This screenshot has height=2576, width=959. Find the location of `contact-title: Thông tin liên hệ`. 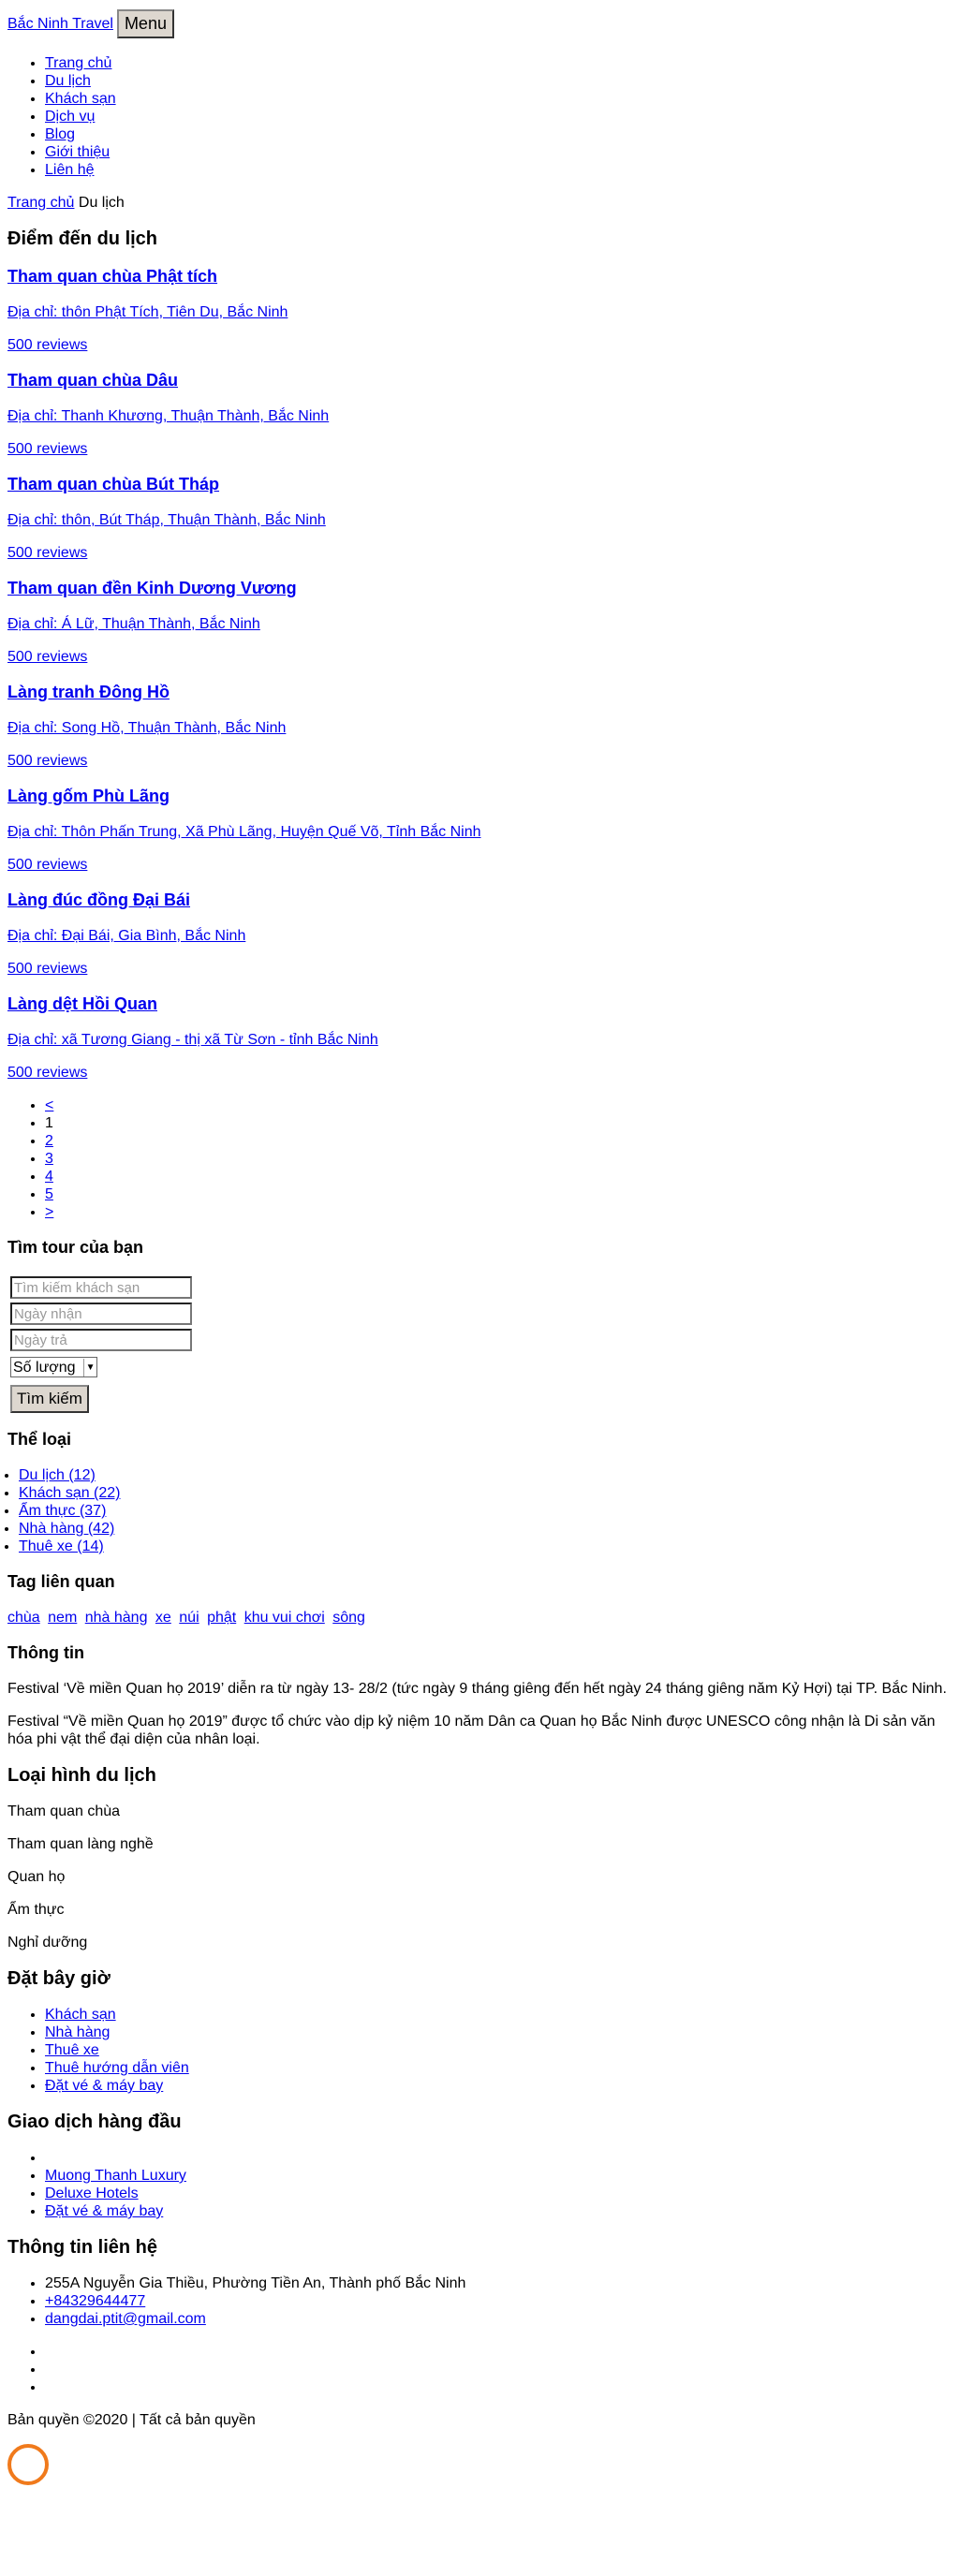

contact-title: Thông tin liên hệ is located at coordinates (82, 2247).